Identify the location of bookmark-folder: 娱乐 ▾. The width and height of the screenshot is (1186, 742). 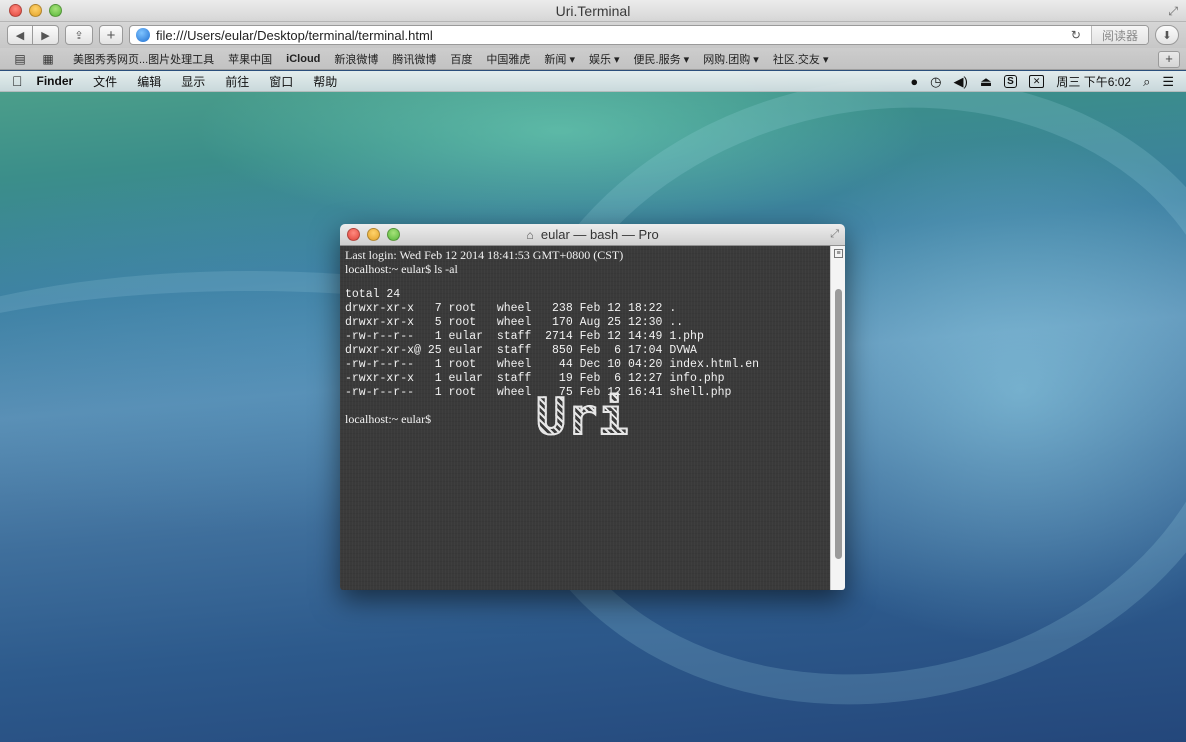
(604, 59).